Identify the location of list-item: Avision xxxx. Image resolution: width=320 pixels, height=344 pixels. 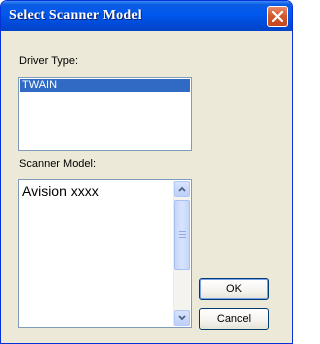
(60, 191).